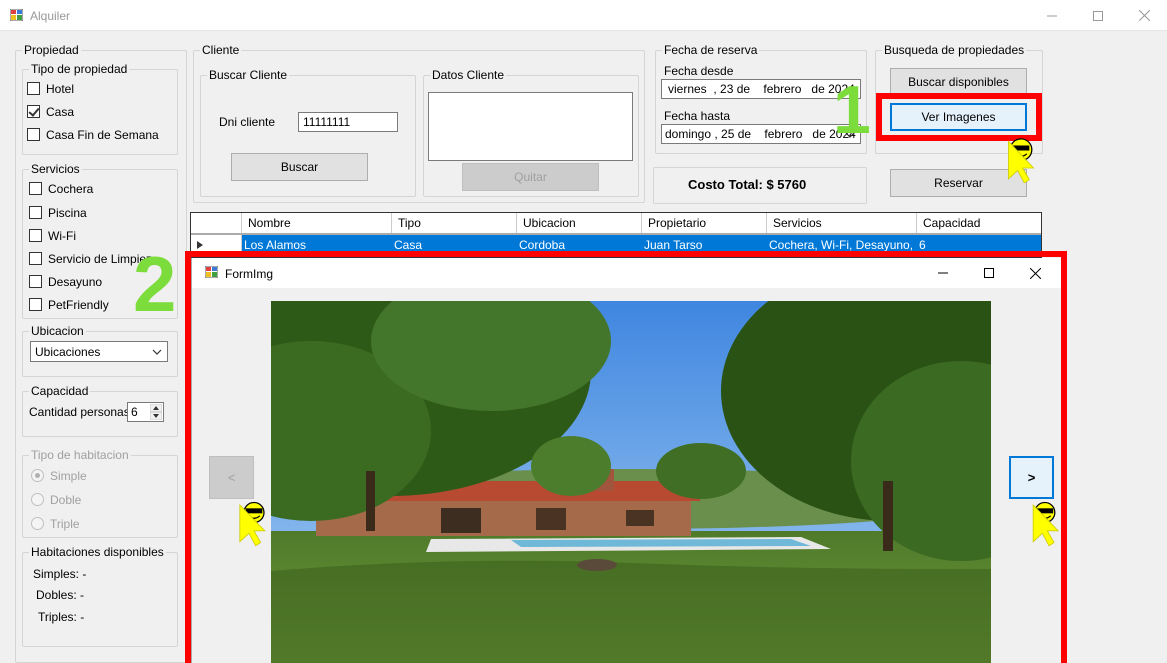  What do you see at coordinates (71, 189) in the screenshot?
I see `cochera-label: Cochera` at bounding box center [71, 189].